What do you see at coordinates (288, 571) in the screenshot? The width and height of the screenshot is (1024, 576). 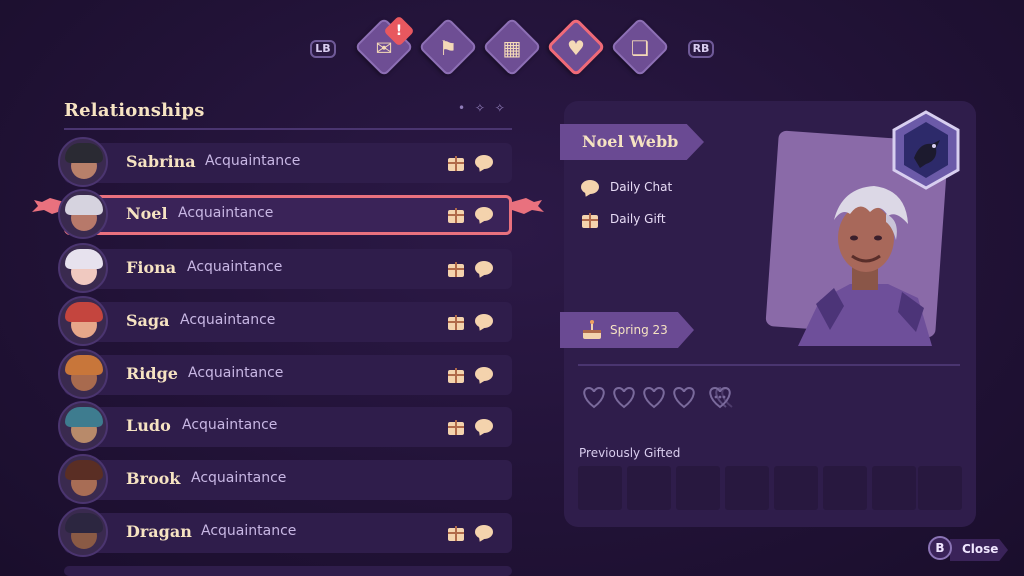 I see `relationship-row-partial` at bounding box center [288, 571].